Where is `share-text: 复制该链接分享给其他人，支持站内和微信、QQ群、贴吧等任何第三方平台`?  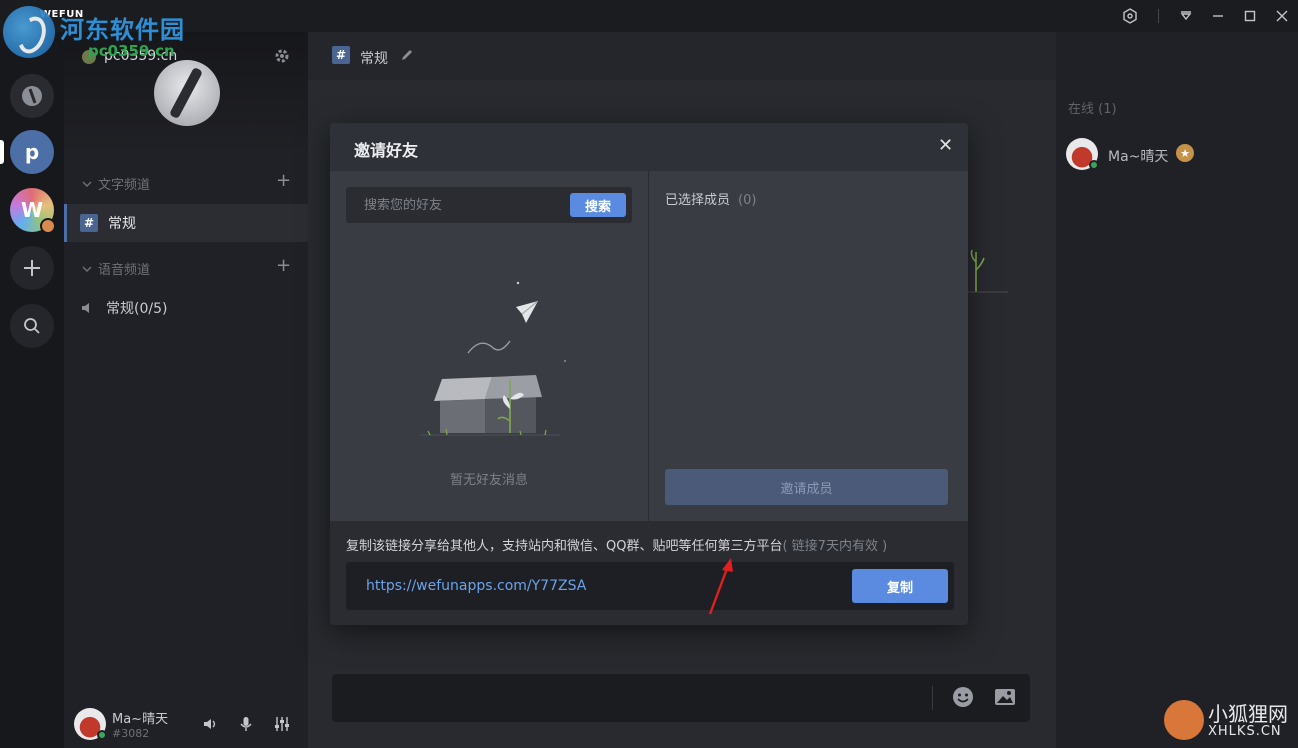
share-text: 复制该链接分享给其他人，支持站内和微信、QQ群、贴吧等任何第三方平台 is located at coordinates (564, 546).